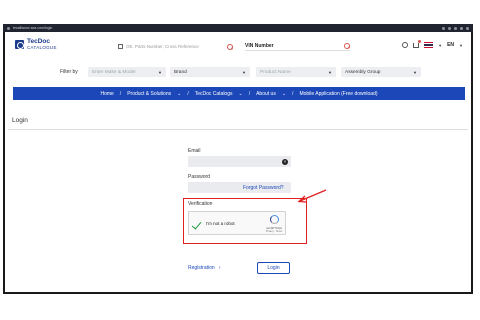  Describe the element at coordinates (419, 41) in the screenshot. I see `cart-badge` at that location.